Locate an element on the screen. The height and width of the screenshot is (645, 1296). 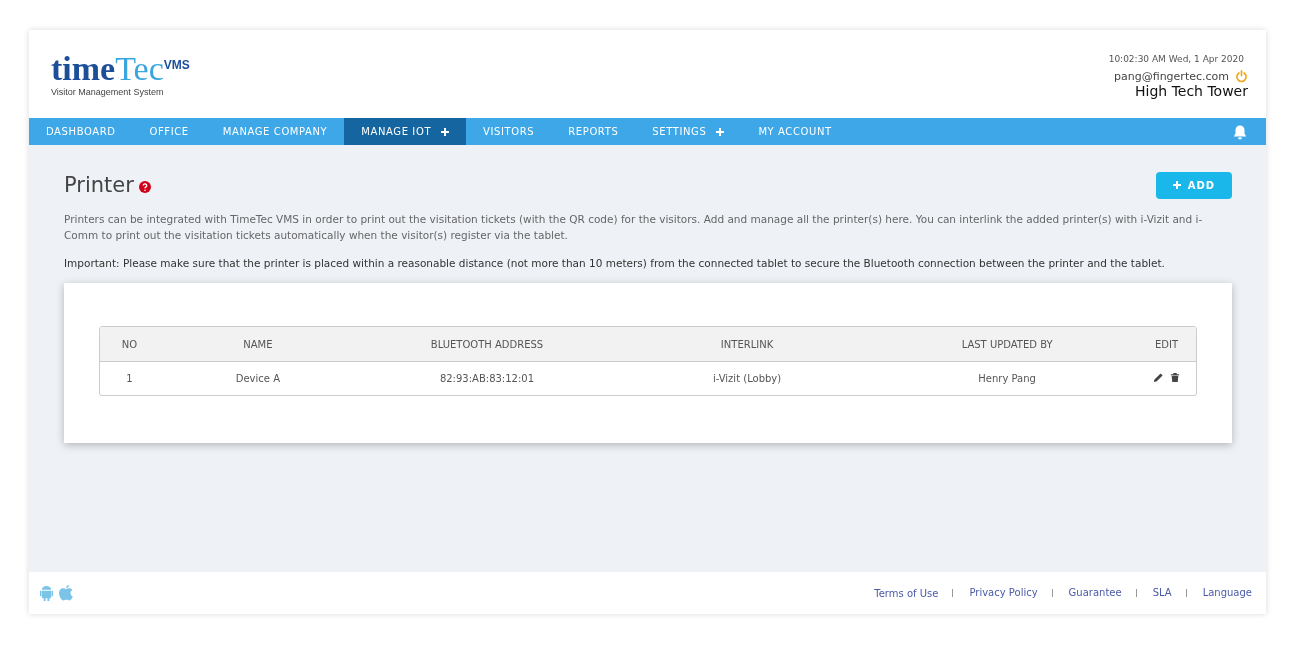
nav-tab: OFFICE is located at coordinates (169, 131).